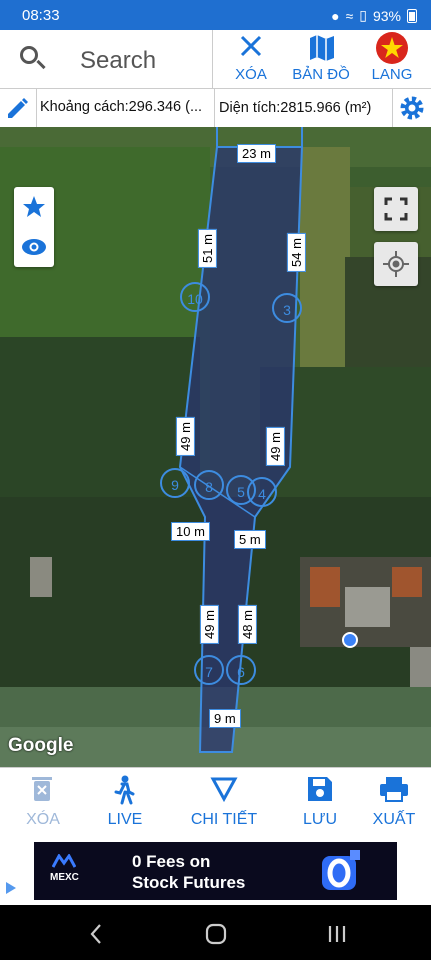 This screenshot has width=431, height=960. Describe the element at coordinates (64, 861) in the screenshot. I see `mexc-logo-icon` at that location.